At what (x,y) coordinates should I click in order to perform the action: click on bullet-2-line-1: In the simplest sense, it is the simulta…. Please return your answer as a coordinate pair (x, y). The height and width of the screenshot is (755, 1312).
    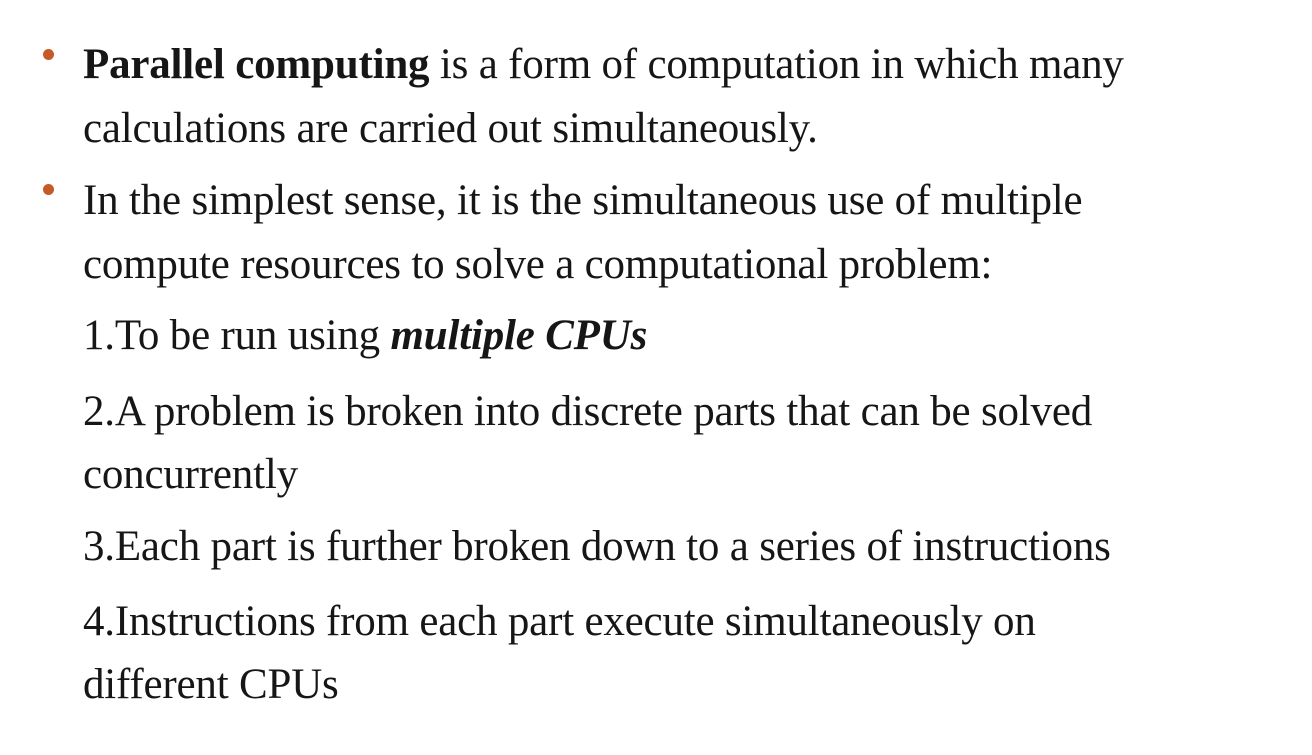
    Looking at the image, I should click on (583, 200).